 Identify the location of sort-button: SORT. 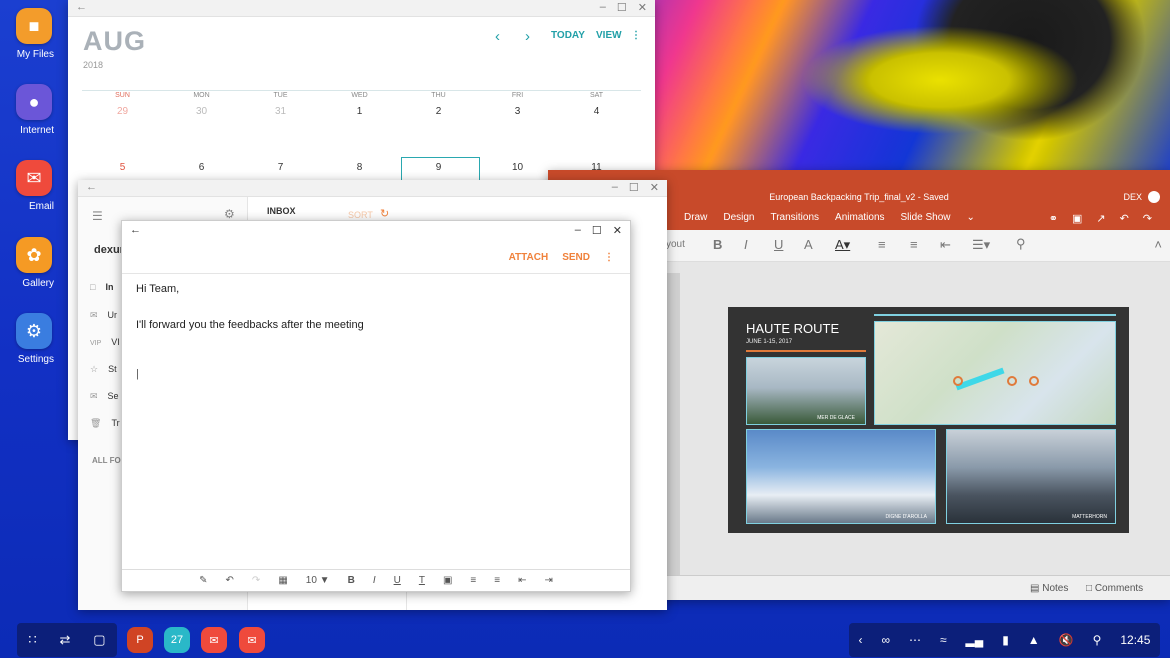
(360, 215).